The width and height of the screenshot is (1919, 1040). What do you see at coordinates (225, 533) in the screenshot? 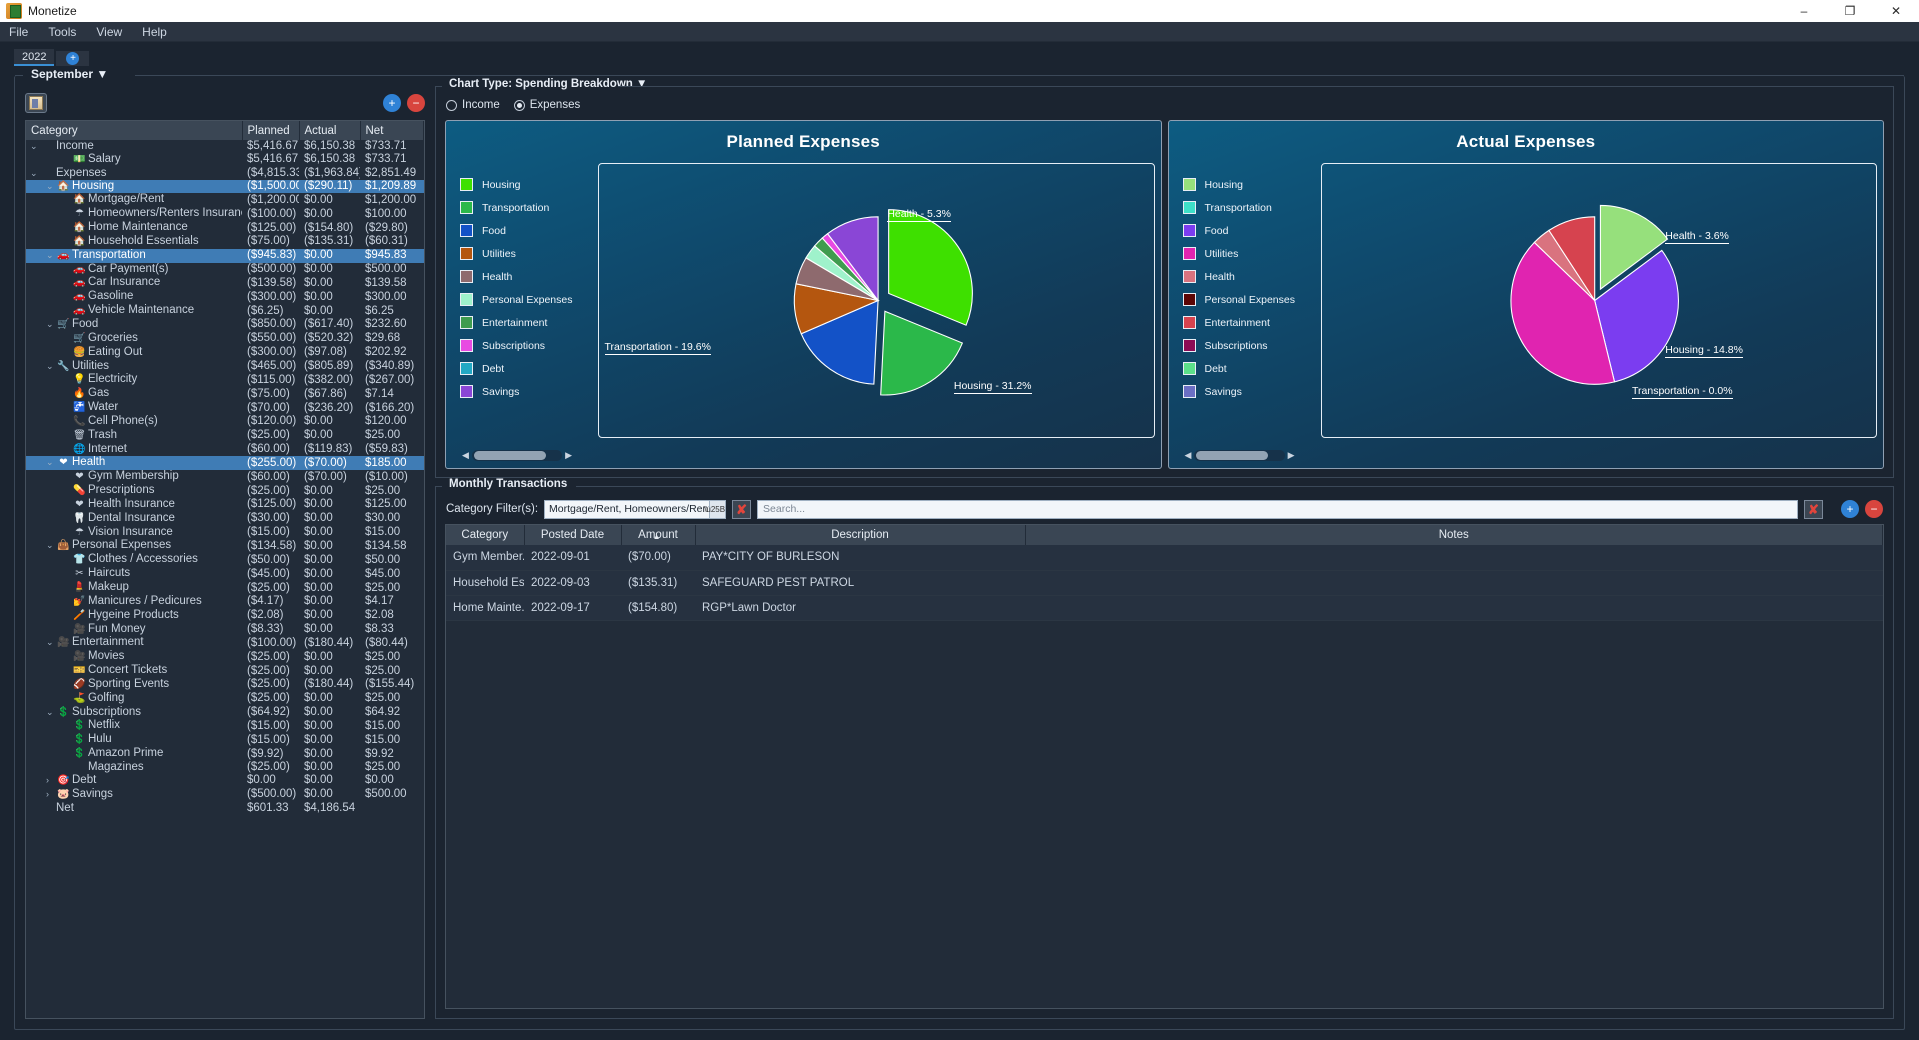
I see `tree-row: ☂ Vision Insurance ($15.00) $0.00 $15.00` at bounding box center [225, 533].